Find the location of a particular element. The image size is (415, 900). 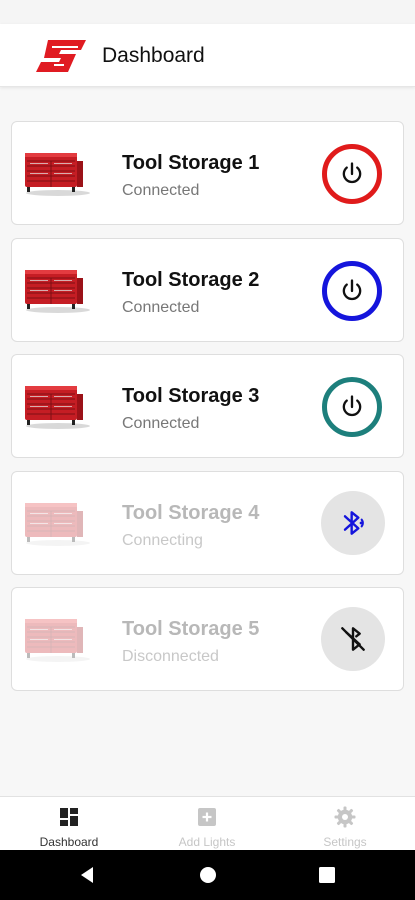

device-name: Tool Storage 5 is located at coordinates (191, 629).